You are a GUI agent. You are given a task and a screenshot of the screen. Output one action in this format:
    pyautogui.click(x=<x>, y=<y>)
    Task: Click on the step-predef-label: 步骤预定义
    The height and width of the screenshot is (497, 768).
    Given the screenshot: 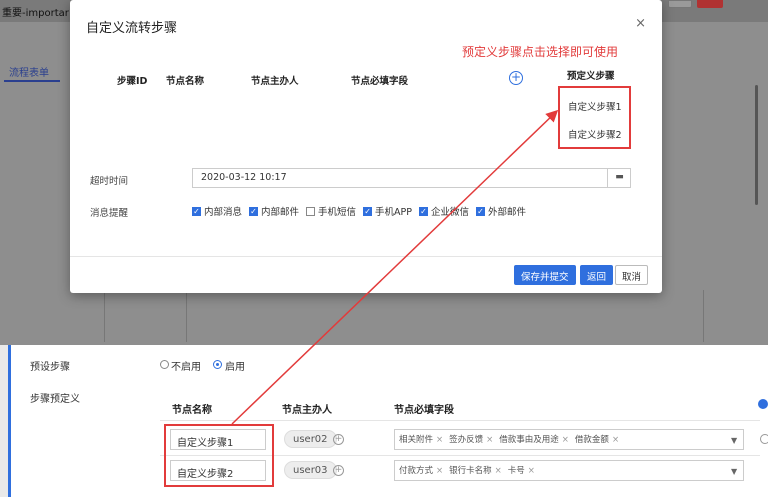 What is the action you would take?
    pyautogui.click(x=55, y=399)
    